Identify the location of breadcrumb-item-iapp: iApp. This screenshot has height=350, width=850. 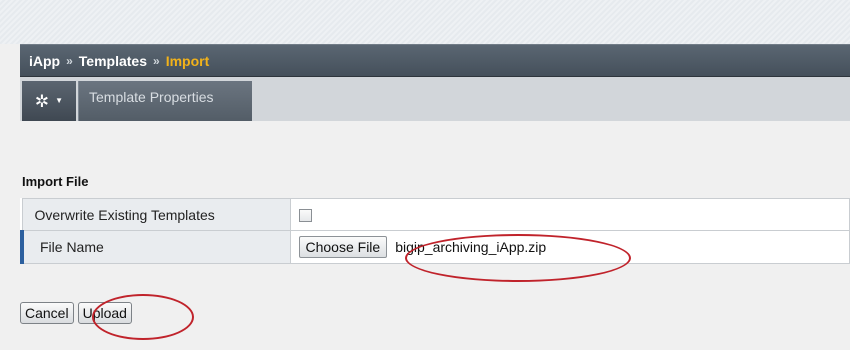
(44, 61).